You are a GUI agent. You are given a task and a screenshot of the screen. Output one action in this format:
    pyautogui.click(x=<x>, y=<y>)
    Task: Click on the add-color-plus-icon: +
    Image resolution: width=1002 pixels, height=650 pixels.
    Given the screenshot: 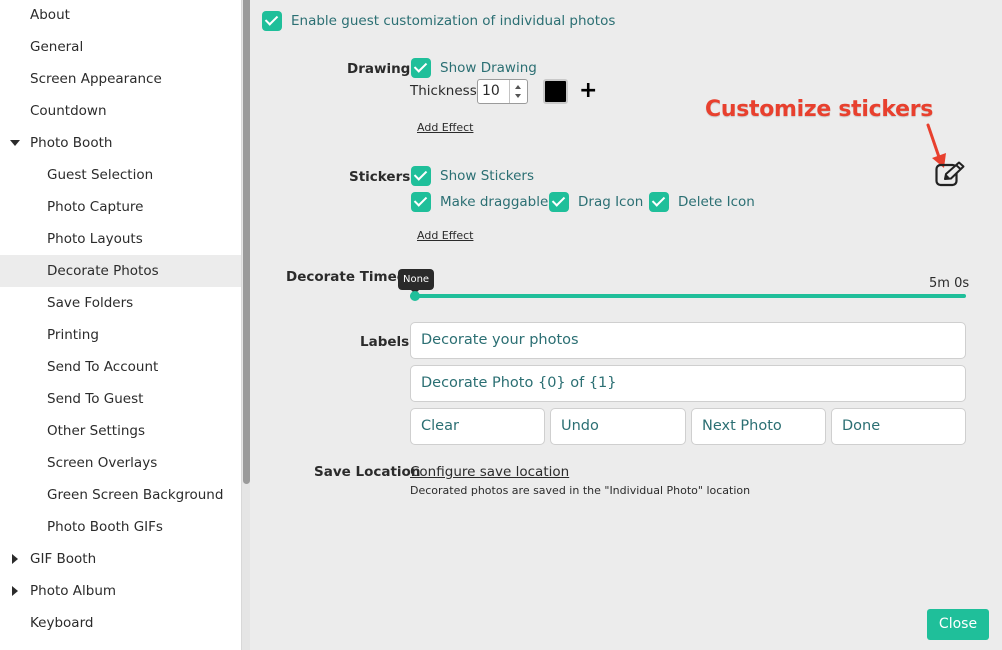 What is the action you would take?
    pyautogui.click(x=588, y=91)
    